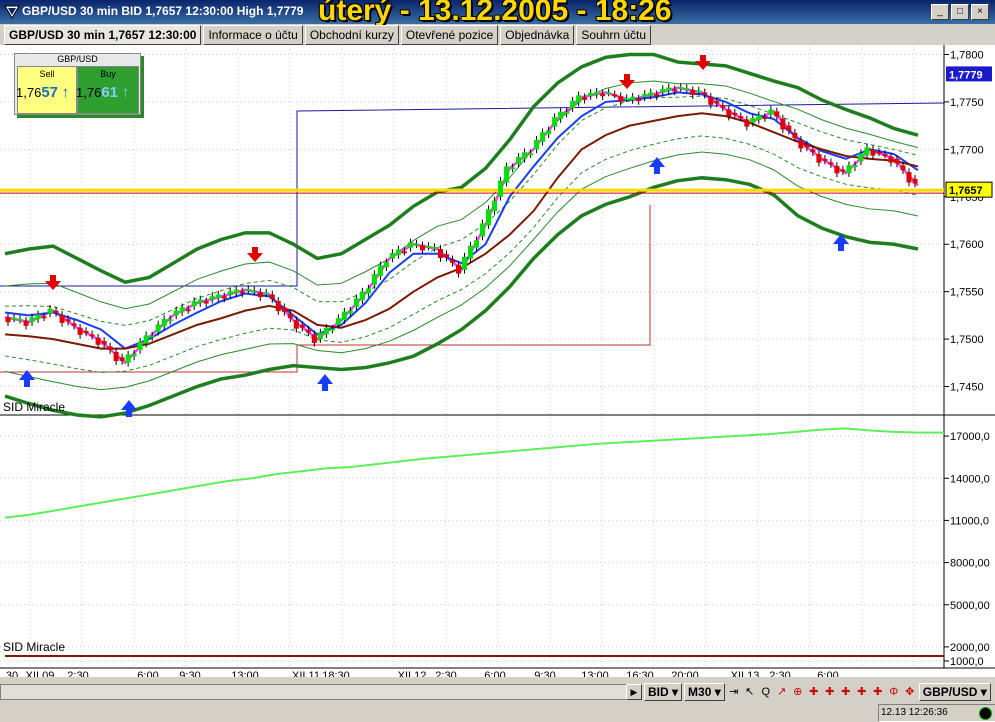 The height and width of the screenshot is (722, 995). Describe the element at coordinates (967, 245) in the screenshot. I see `y-tick-label: 1,7600` at that location.